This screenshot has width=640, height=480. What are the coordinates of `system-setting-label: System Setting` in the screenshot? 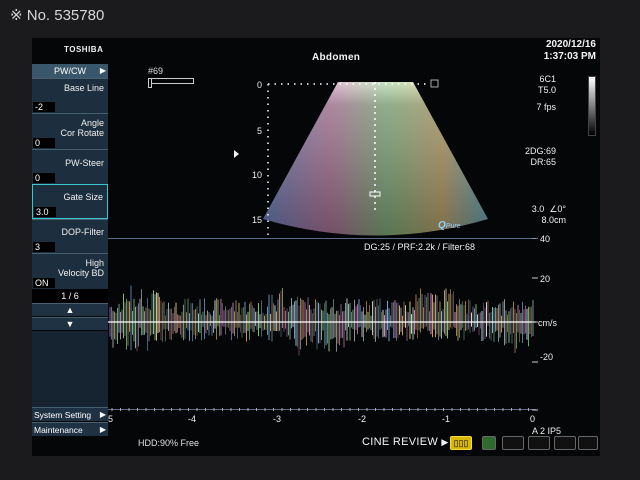 It's located at (63, 415).